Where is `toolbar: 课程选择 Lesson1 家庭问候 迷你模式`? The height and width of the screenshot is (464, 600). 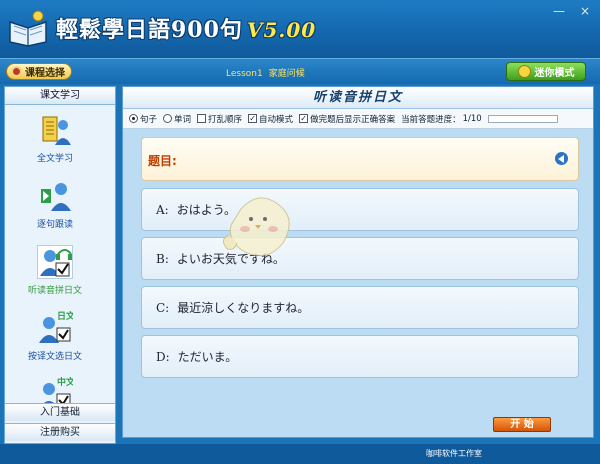 toolbar: 课程选择 Lesson1 家庭问候 迷你模式 is located at coordinates (300, 71).